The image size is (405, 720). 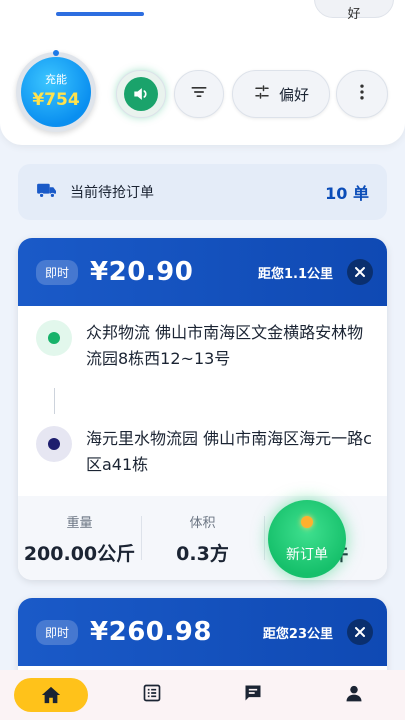 I want to click on new-order-button: 新订单, so click(x=307, y=539).